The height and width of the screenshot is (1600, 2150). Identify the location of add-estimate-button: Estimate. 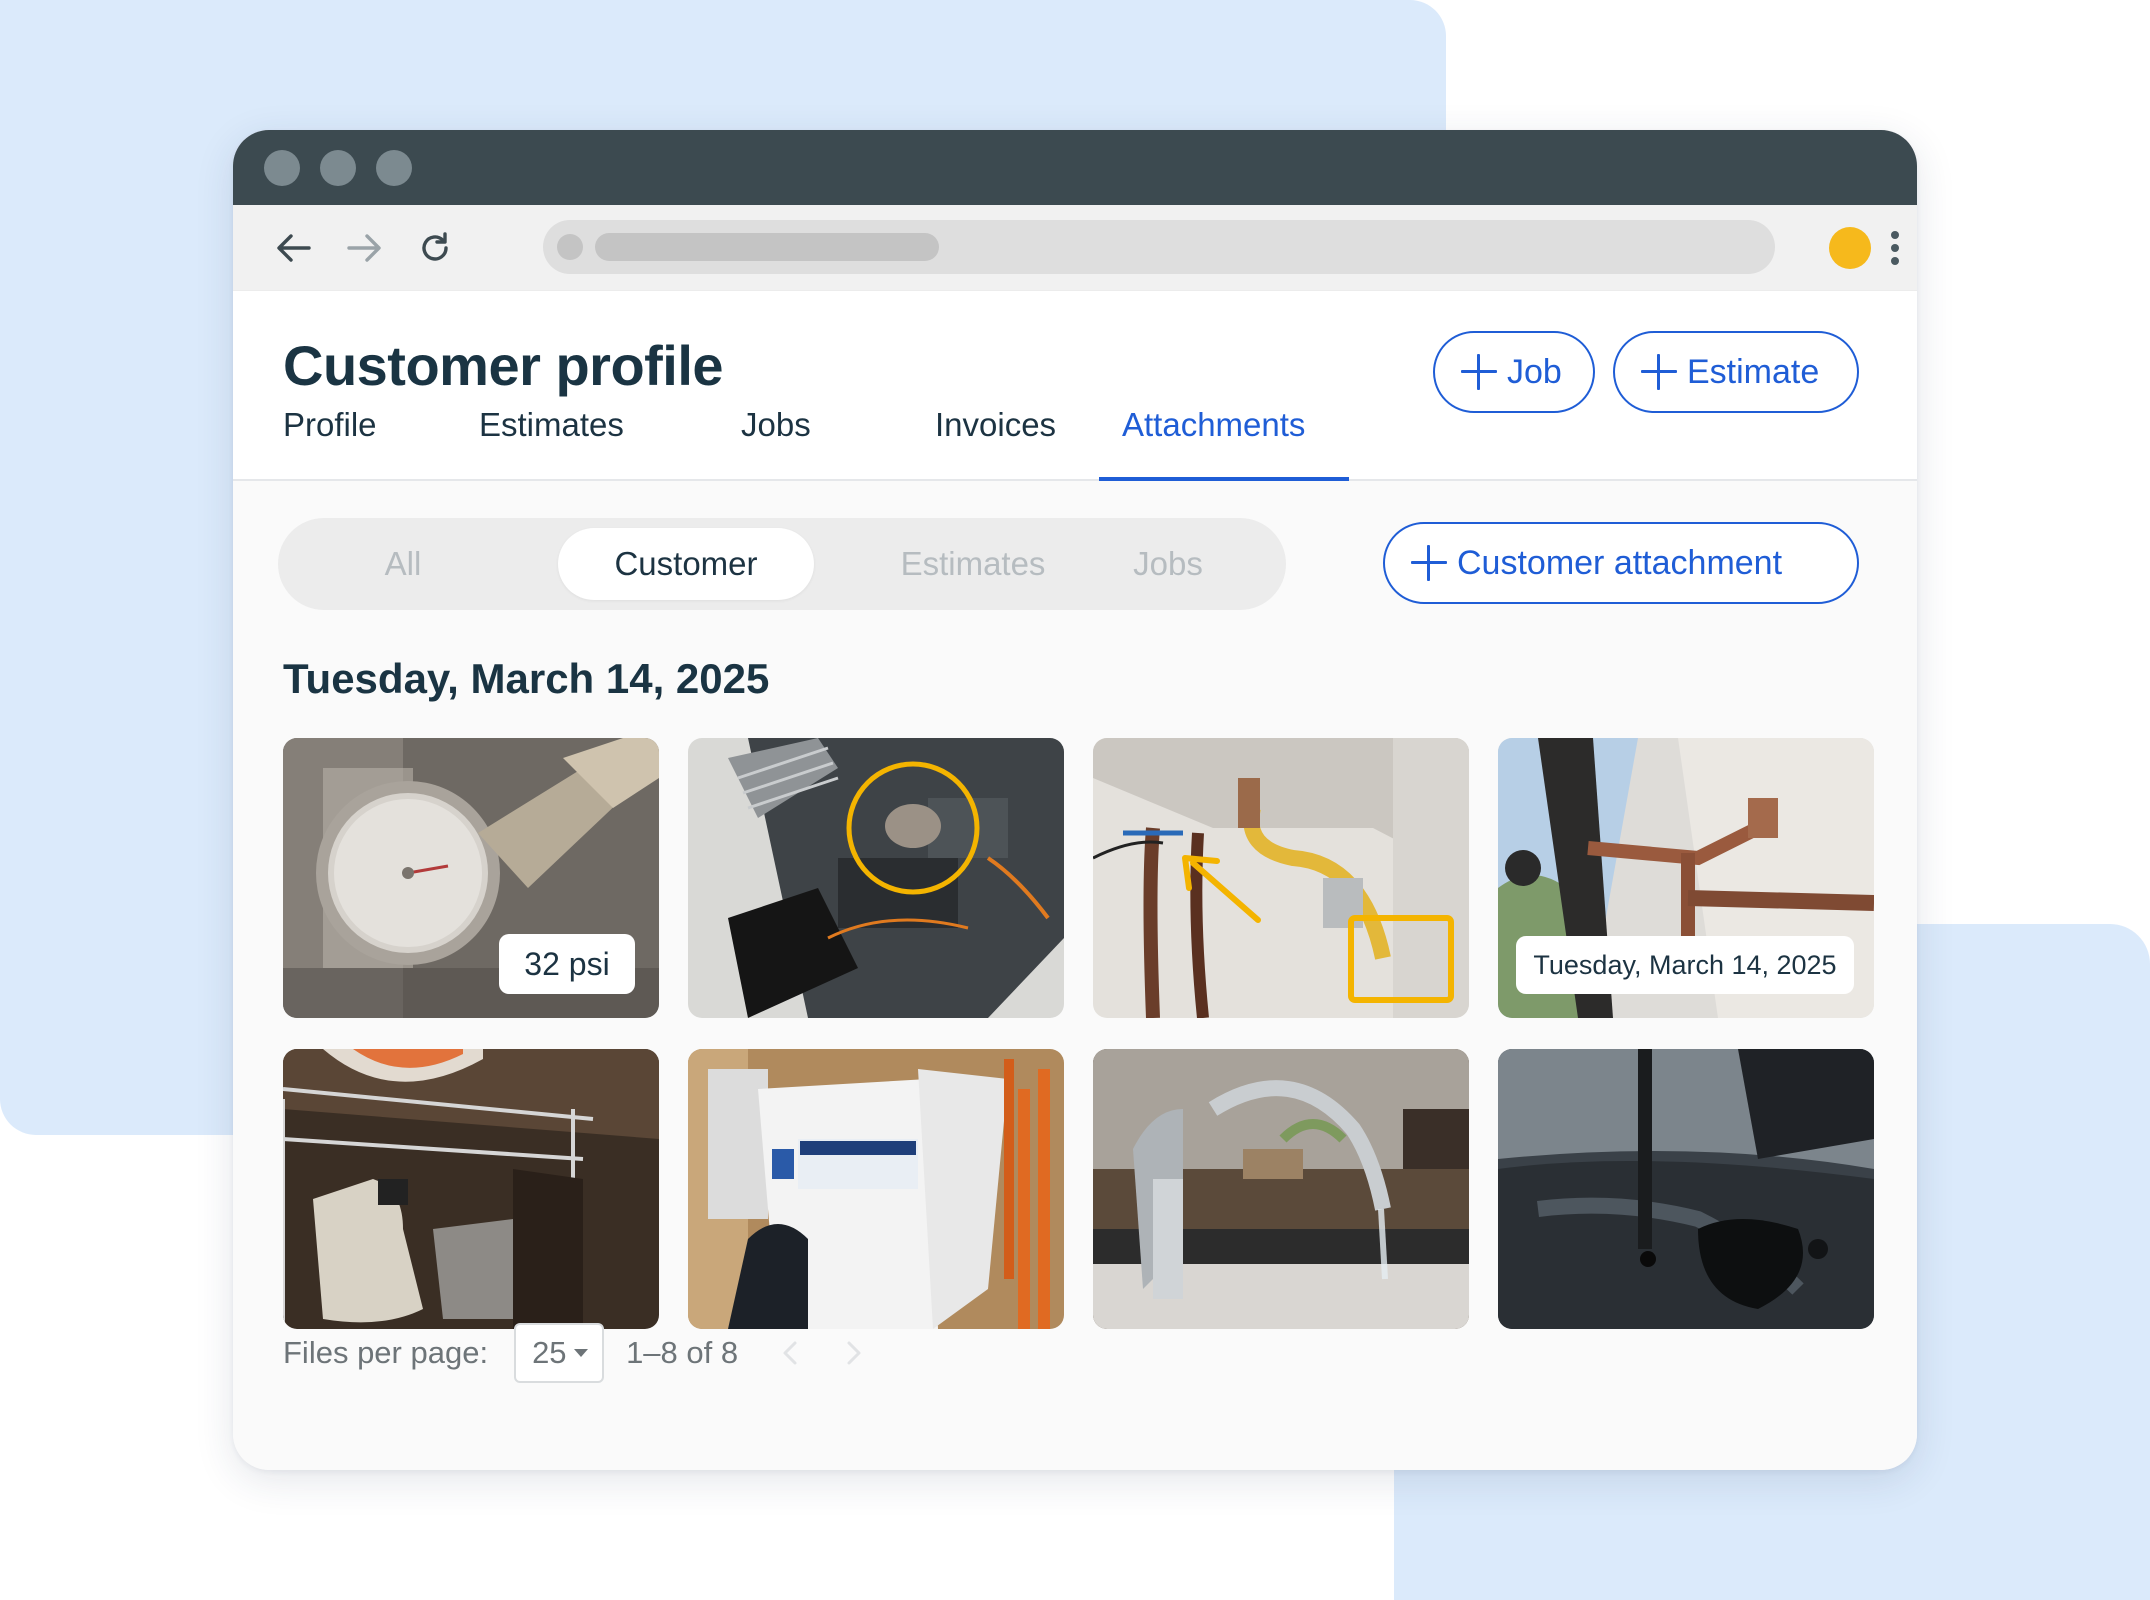
(1736, 372).